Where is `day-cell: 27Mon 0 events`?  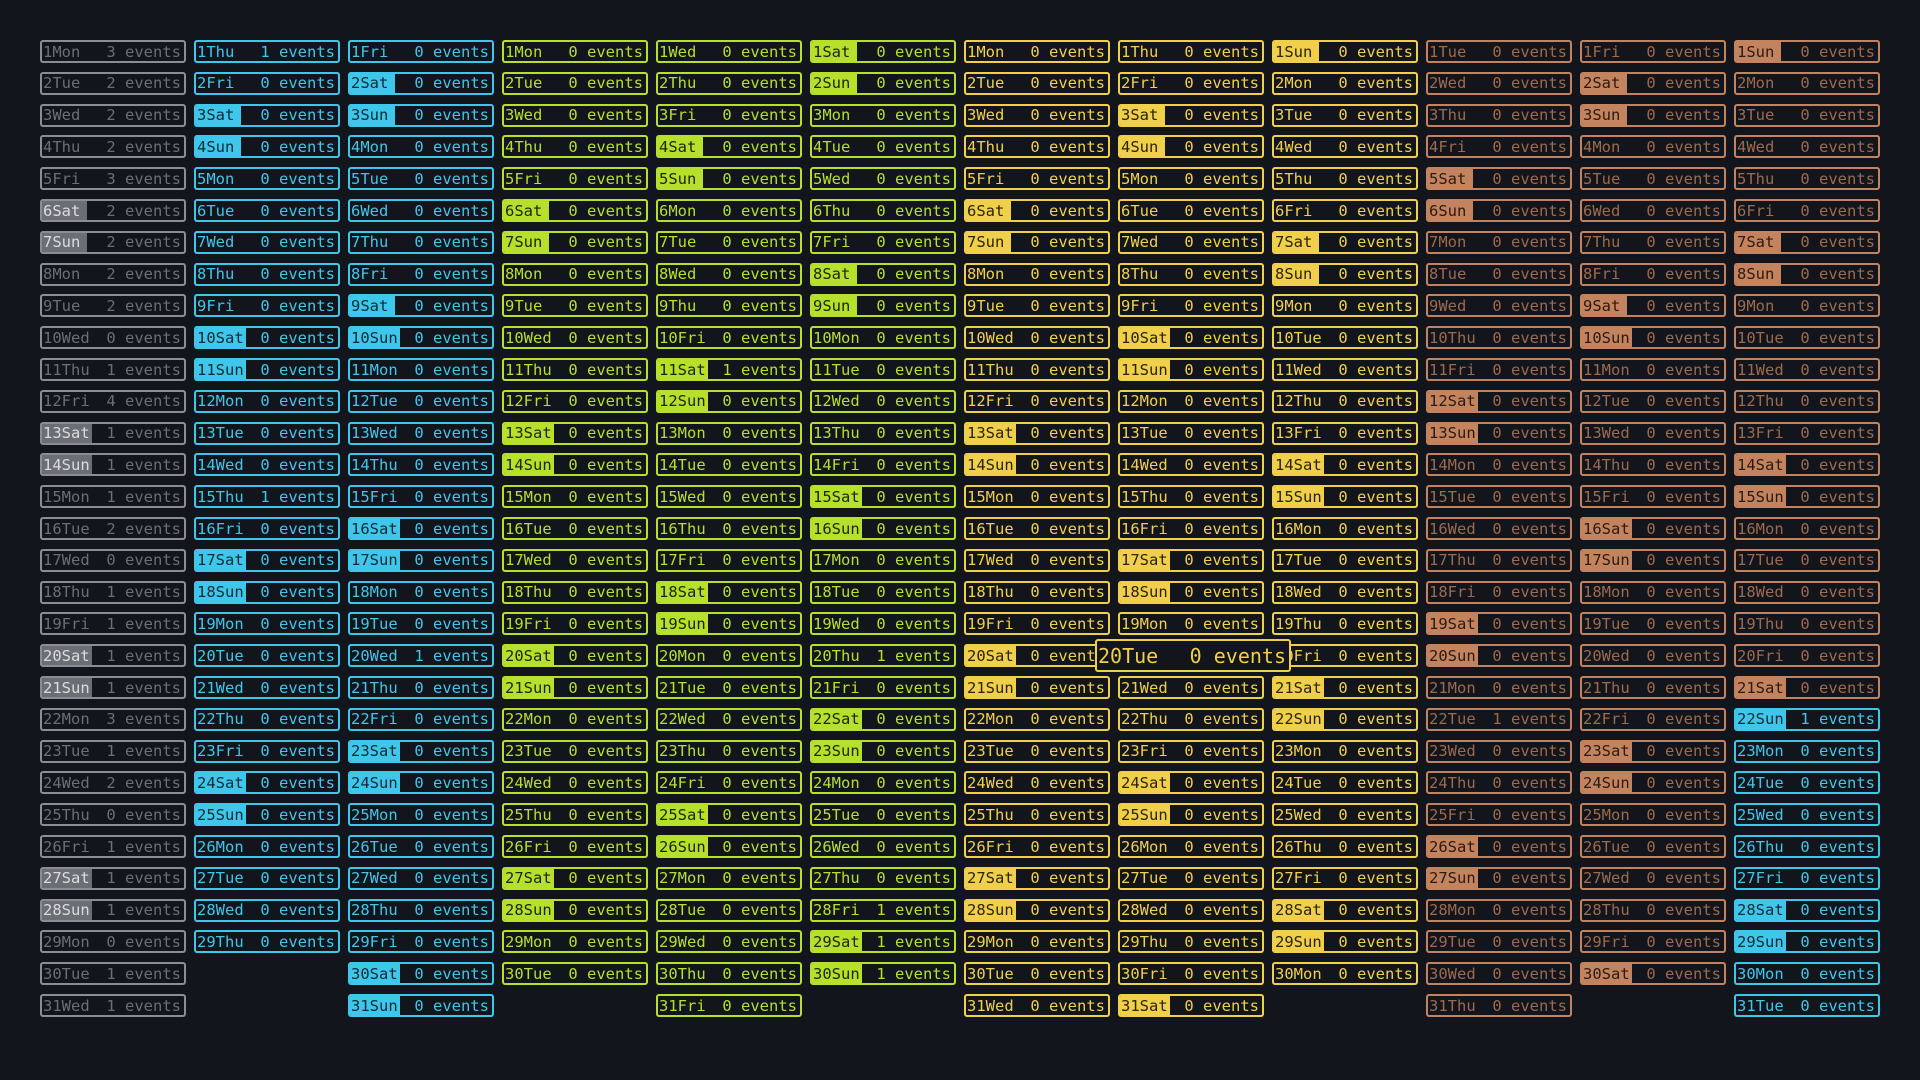
day-cell: 27Mon 0 events is located at coordinates (729, 878).